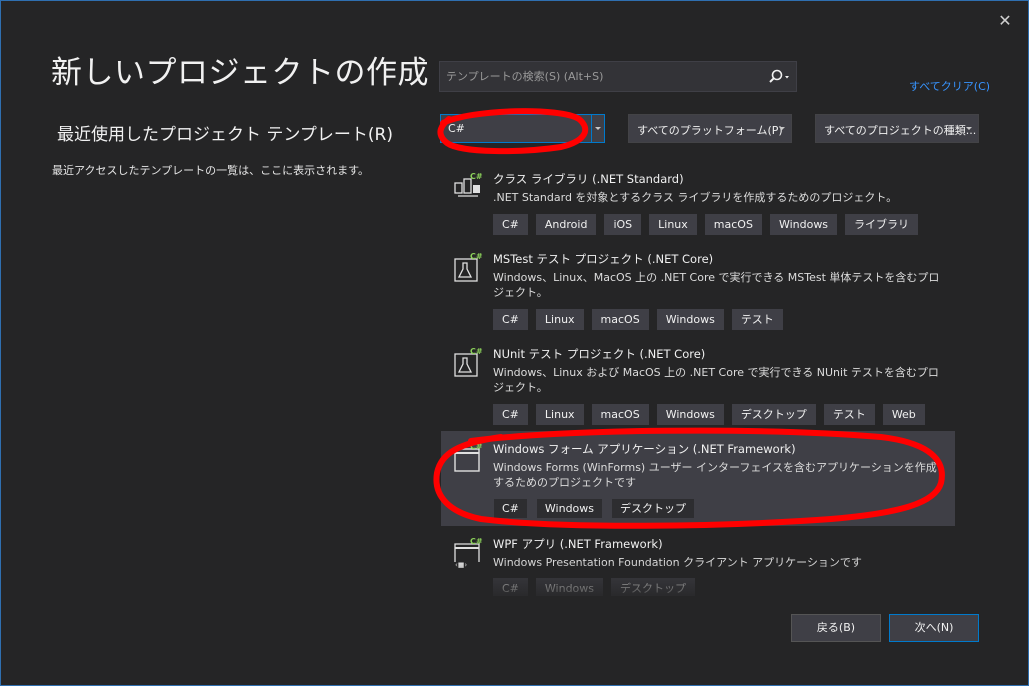 The height and width of the screenshot is (686, 1029). Describe the element at coordinates (468, 188) in the screenshot. I see `class-library-icon: C#` at that location.